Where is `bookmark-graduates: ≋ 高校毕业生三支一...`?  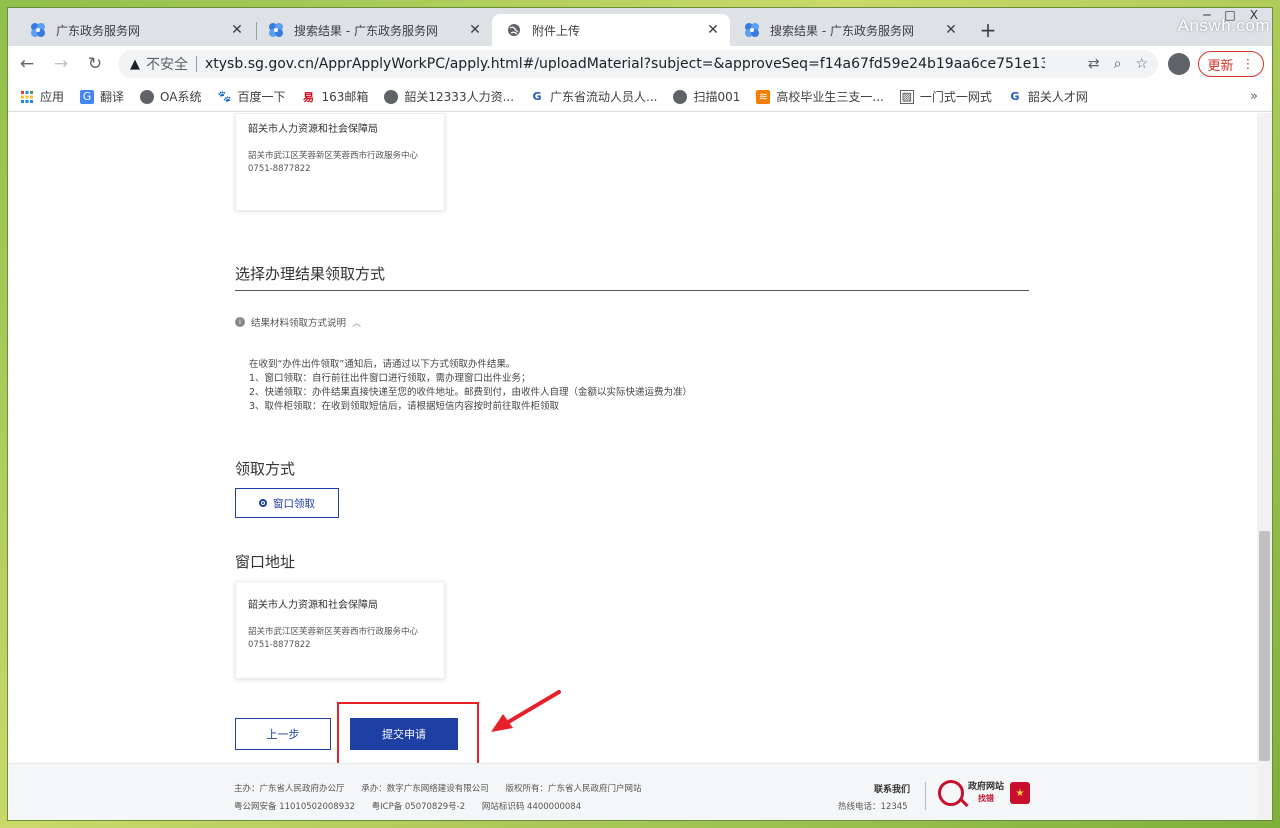 bookmark-graduates: ≋ 高校毕业生三支一... is located at coordinates (820, 96).